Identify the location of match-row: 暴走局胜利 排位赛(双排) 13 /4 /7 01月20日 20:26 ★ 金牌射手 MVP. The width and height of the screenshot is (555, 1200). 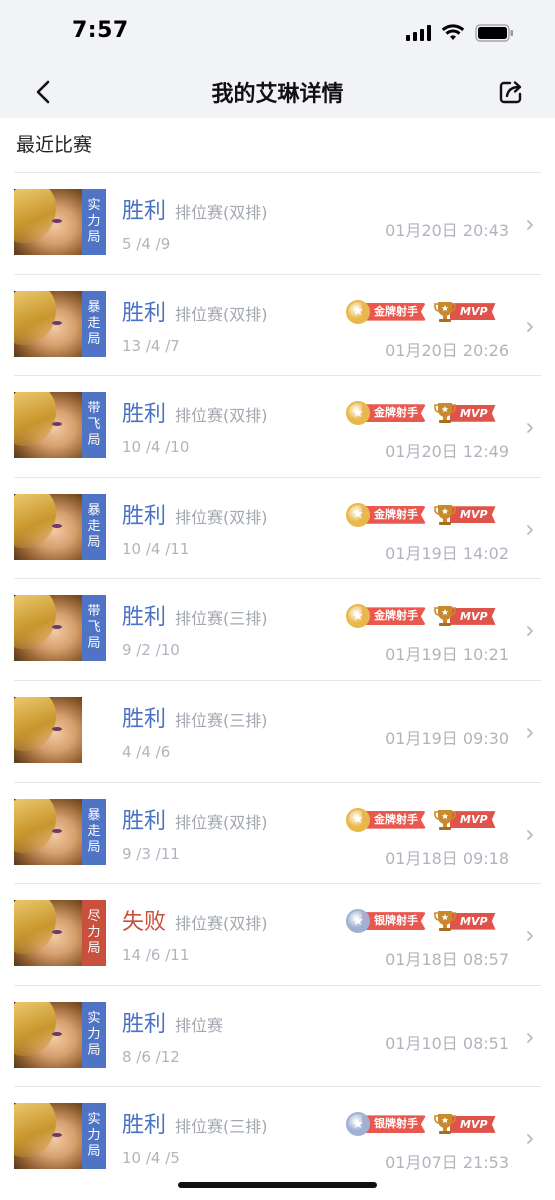
(277, 324).